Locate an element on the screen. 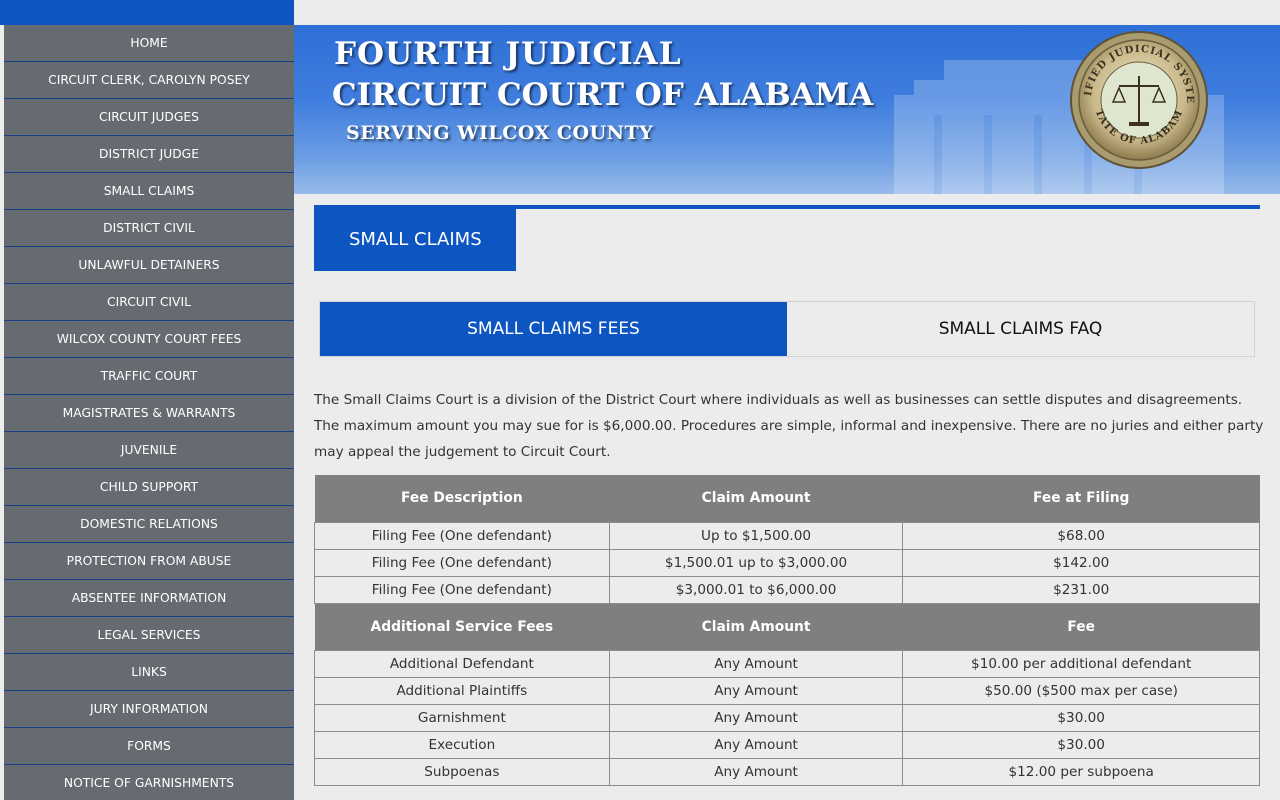 Image resolution: width=1280 pixels, height=800 pixels. table-header-row: Additional Service Fees Claim Amount Fee is located at coordinates (787, 626).